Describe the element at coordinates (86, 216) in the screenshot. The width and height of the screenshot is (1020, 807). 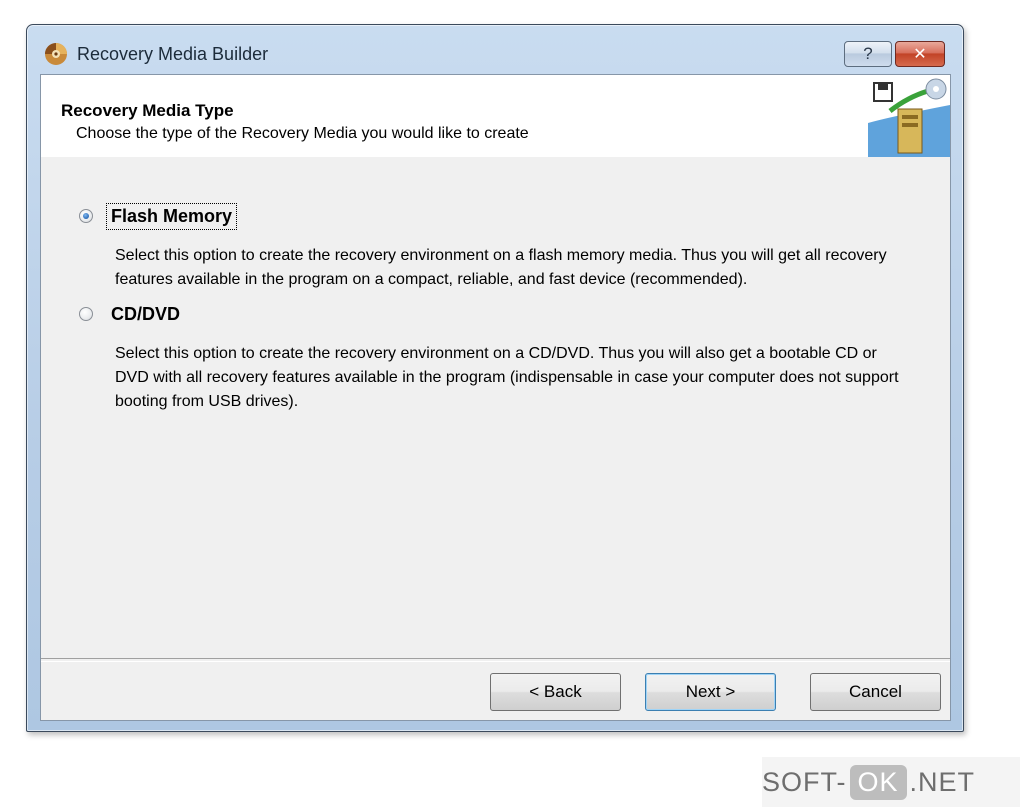
I see `flash-memory-radio` at that location.